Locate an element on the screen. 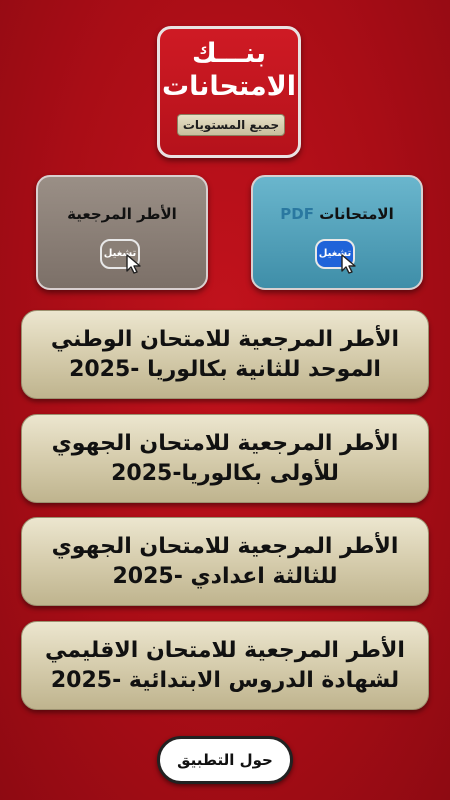  menu-item-line2: للأولى بكالوريا-2025 is located at coordinates (225, 473).